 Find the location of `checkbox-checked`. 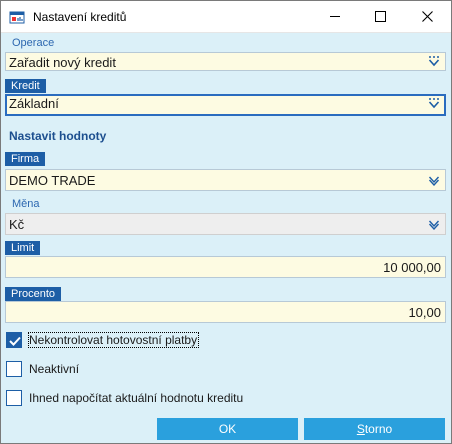

checkbox-checked is located at coordinates (14, 340).